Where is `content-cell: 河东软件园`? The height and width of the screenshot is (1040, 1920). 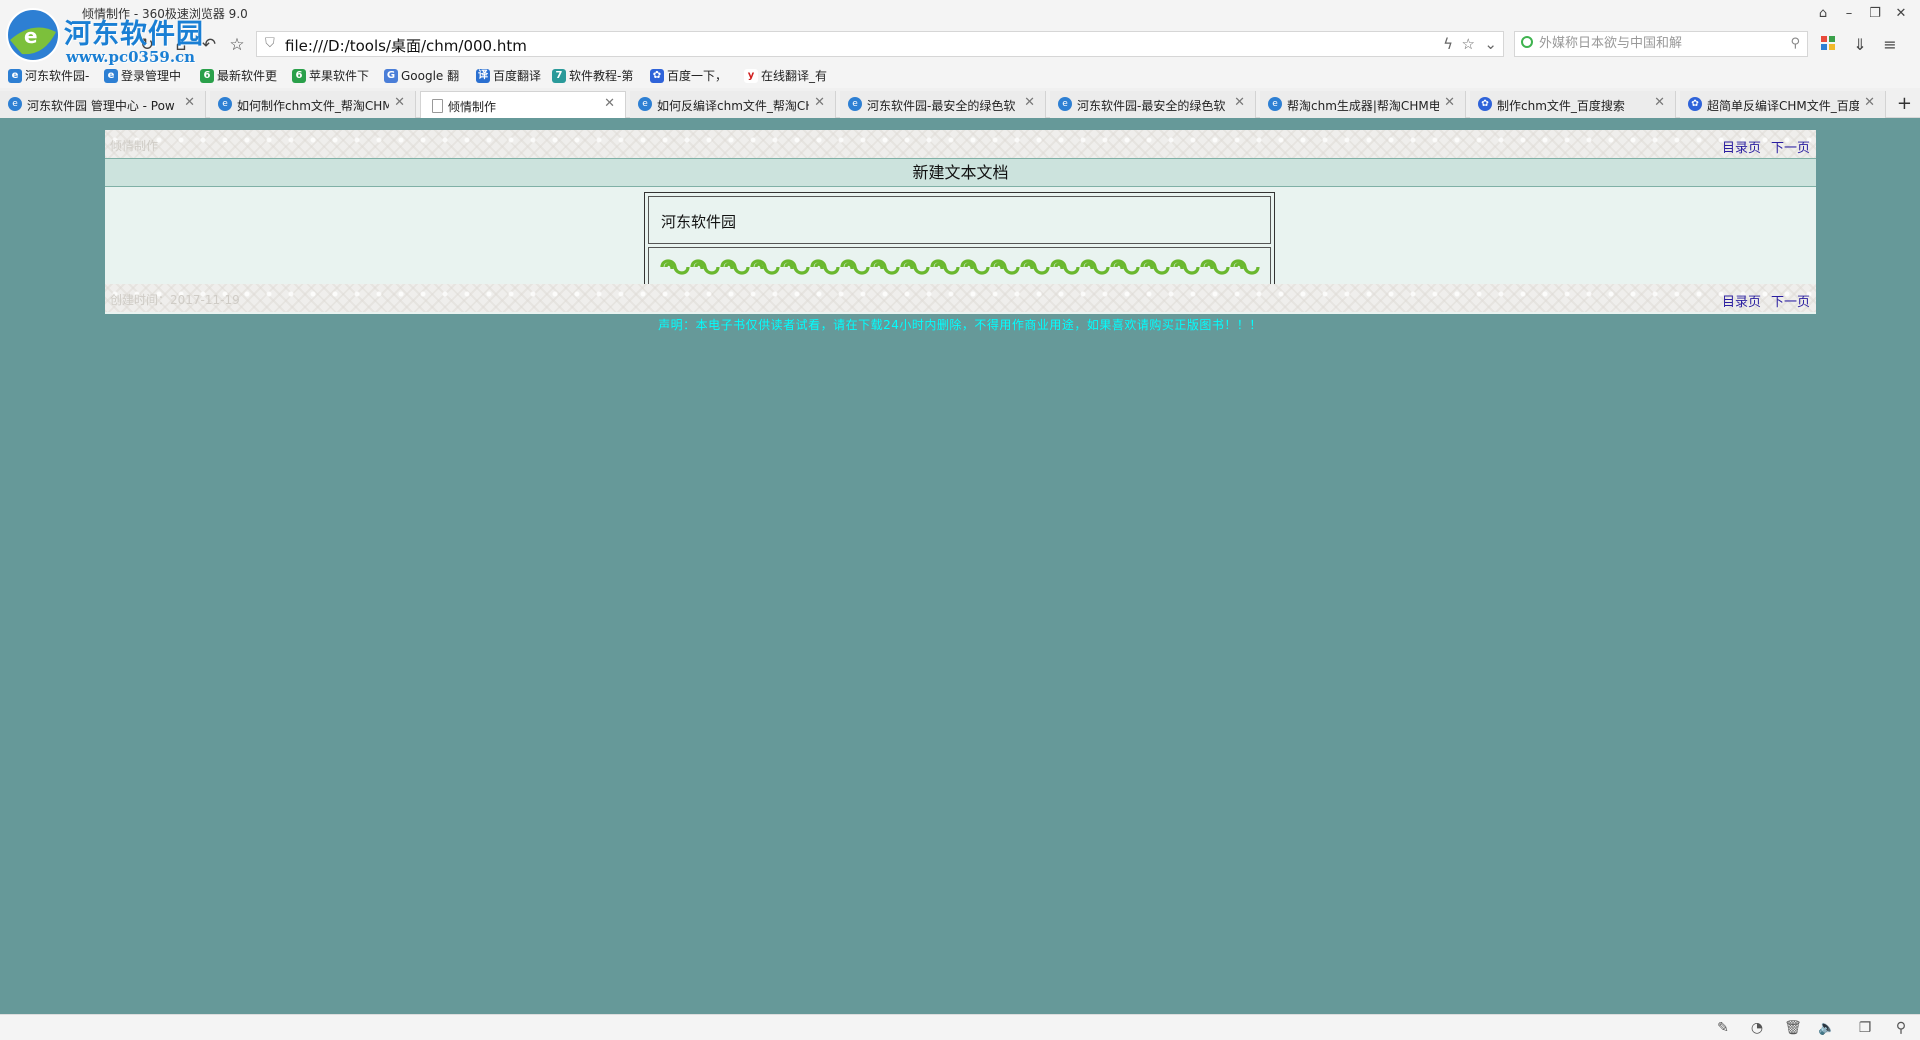 content-cell: 河东软件园 is located at coordinates (959, 220).